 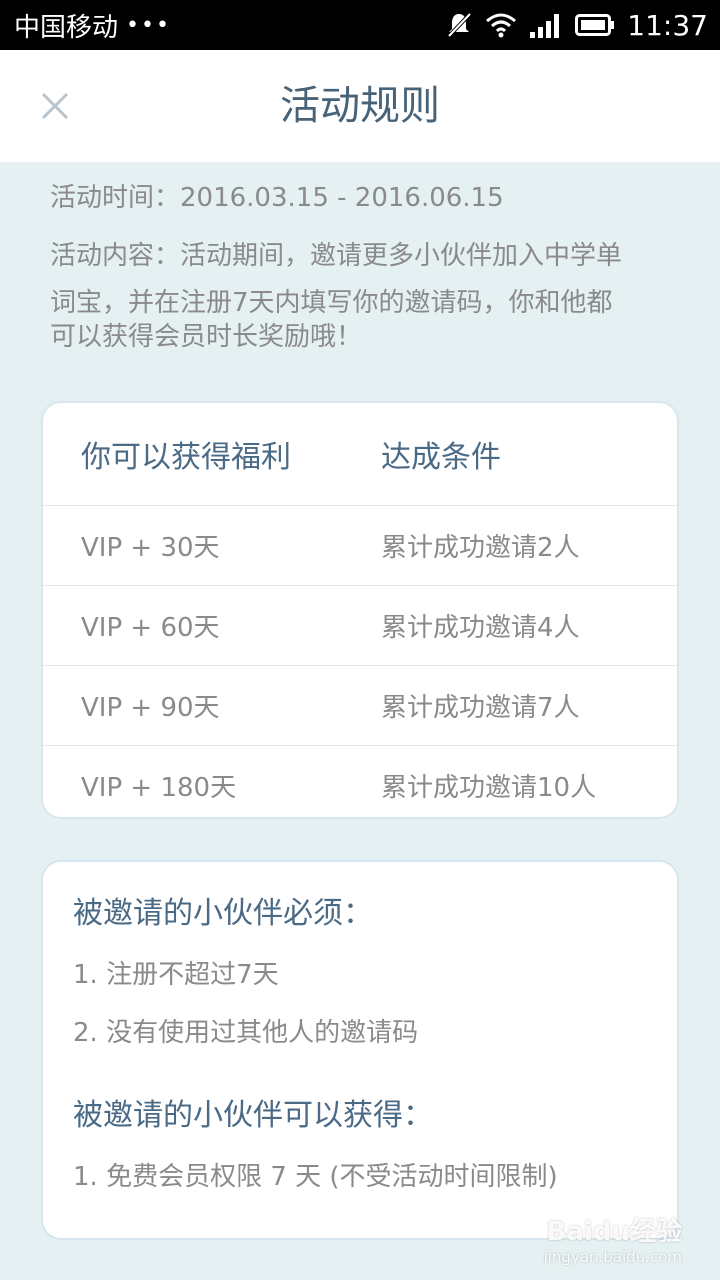 I want to click on header-condition: 达成条件, so click(x=441, y=457).